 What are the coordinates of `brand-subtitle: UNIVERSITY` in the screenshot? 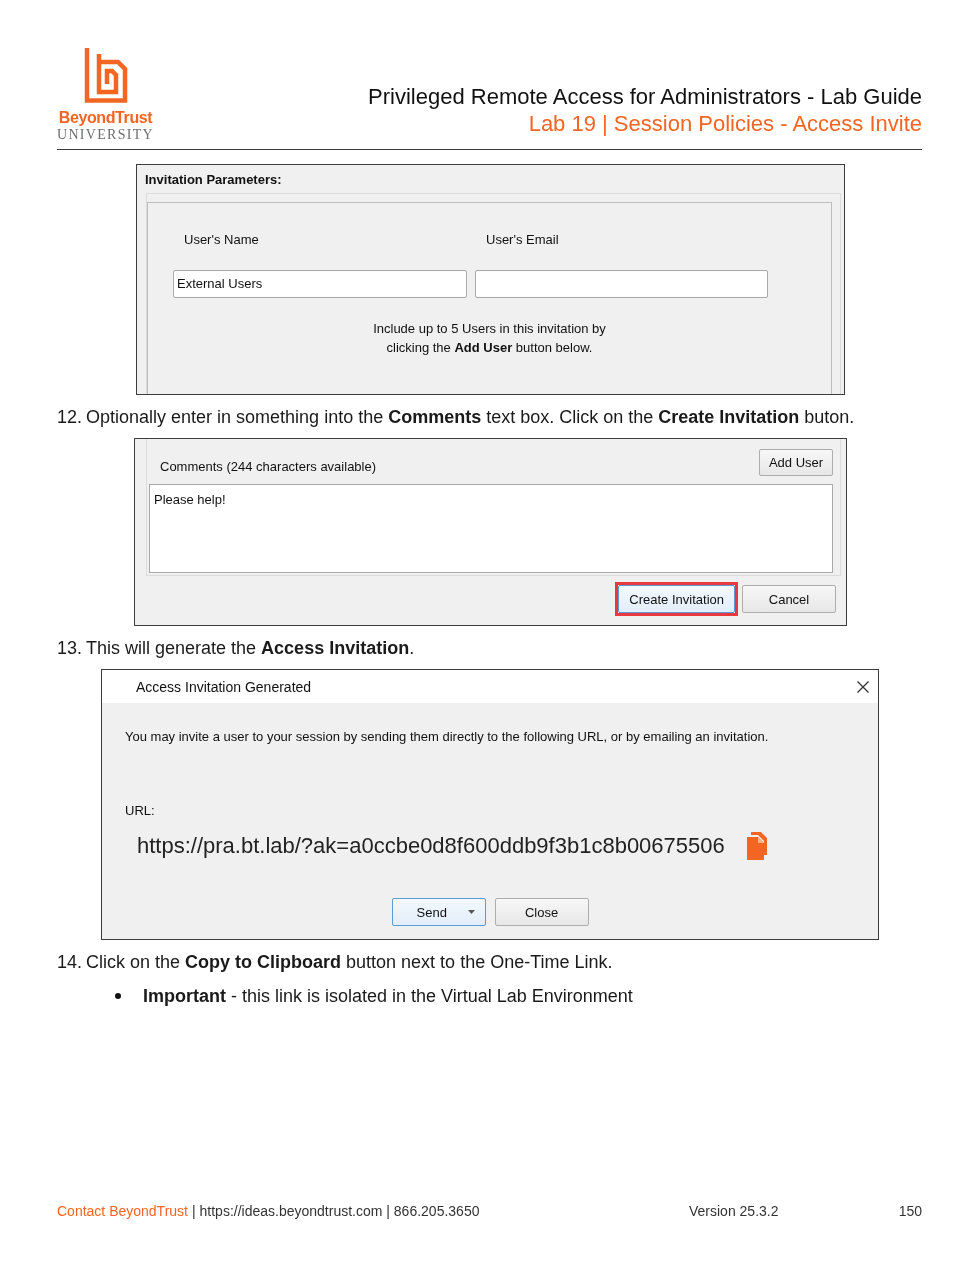 It's located at (105, 135).